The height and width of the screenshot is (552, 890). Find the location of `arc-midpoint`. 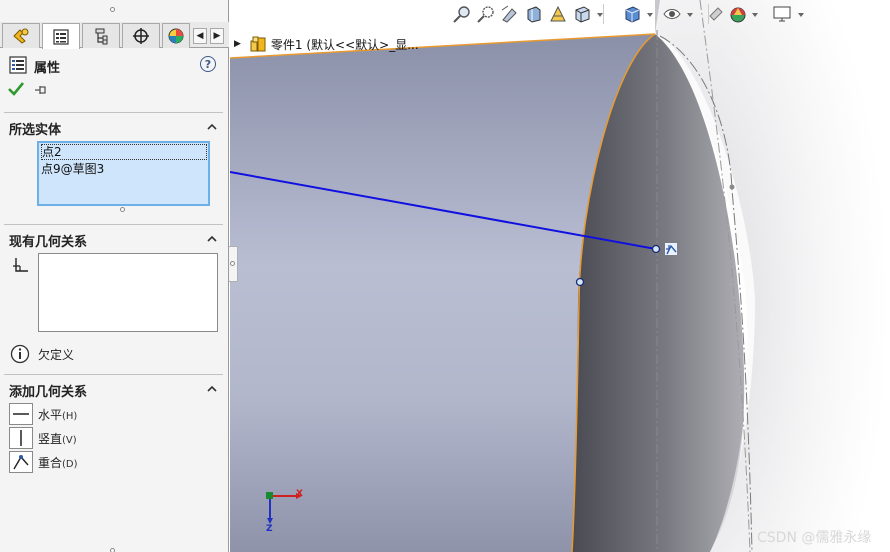

arc-midpoint is located at coordinates (732, 187).